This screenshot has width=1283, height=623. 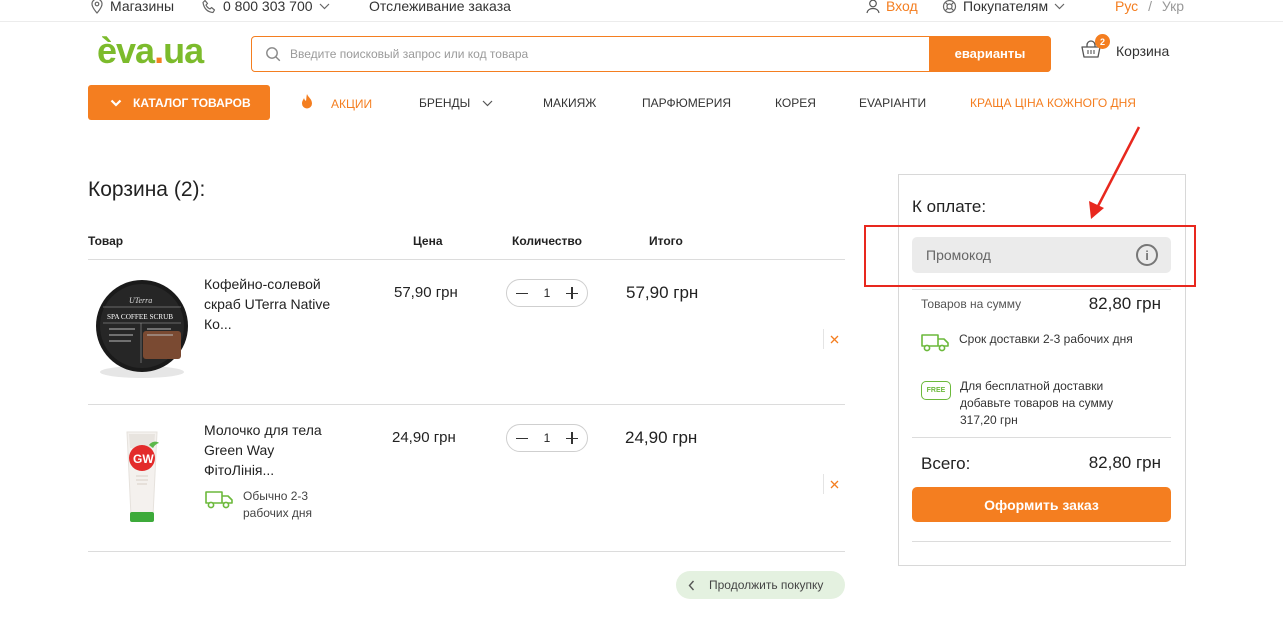 What do you see at coordinates (278, 504) in the screenshot?
I see `delivery-note-text: Обычно 2-3 рабочих дня` at bounding box center [278, 504].